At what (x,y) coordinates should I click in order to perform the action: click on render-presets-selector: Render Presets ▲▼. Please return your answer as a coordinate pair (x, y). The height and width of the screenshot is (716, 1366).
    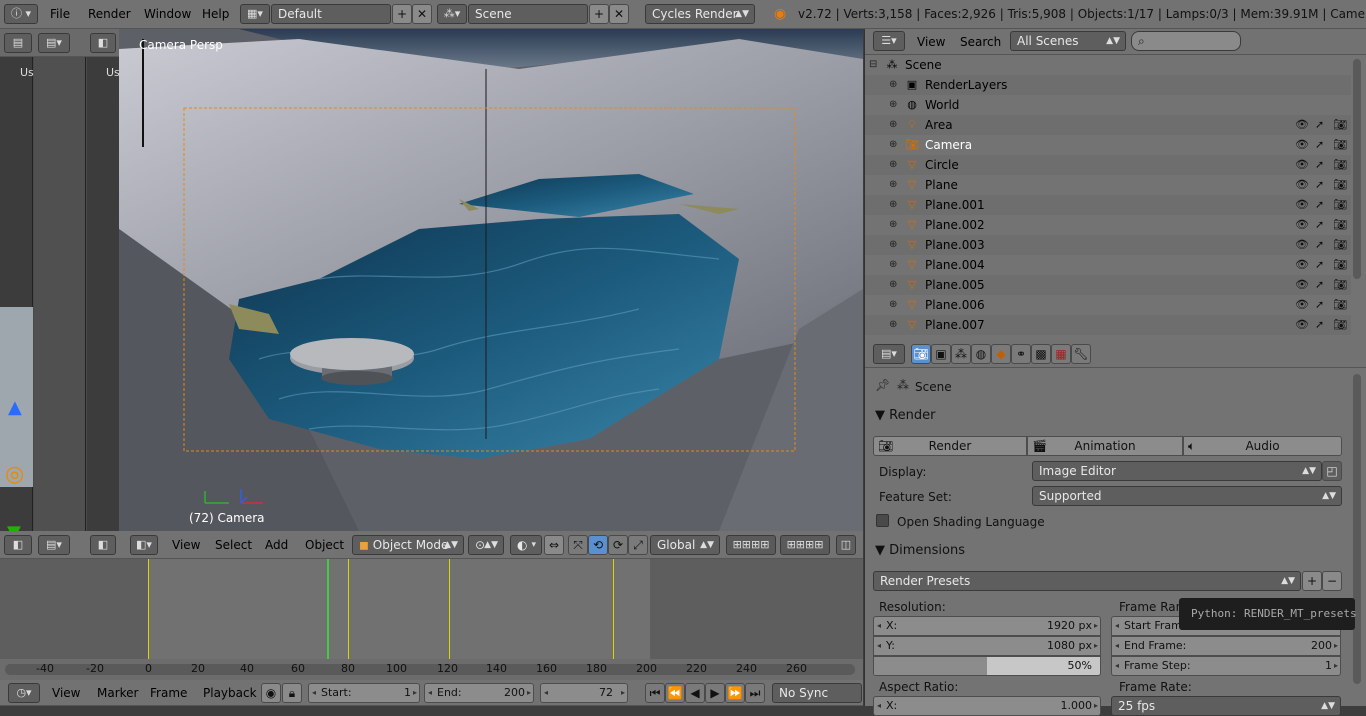
    Looking at the image, I should click on (1087, 581).